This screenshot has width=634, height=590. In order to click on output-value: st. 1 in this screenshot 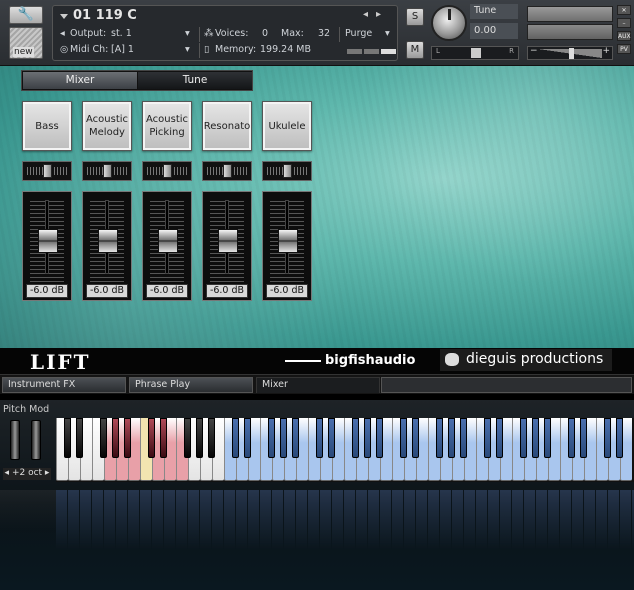, I will do `click(121, 33)`.